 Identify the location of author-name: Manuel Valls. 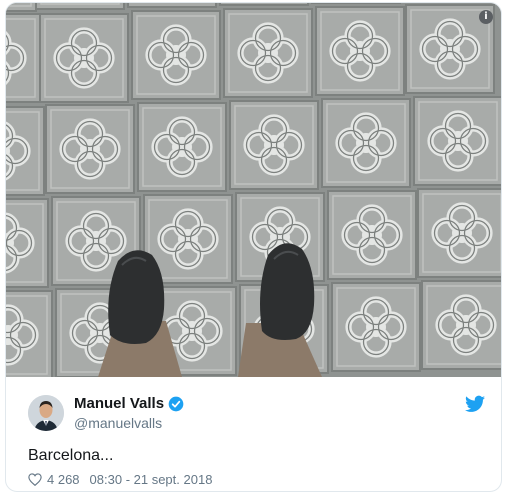
(119, 403).